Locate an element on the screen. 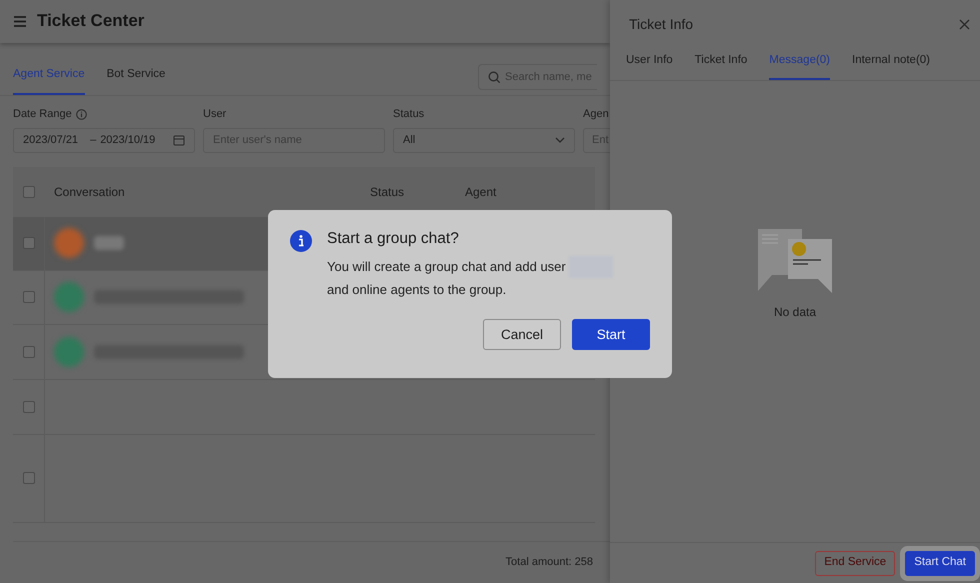  filter-label: Status is located at coordinates (408, 114).